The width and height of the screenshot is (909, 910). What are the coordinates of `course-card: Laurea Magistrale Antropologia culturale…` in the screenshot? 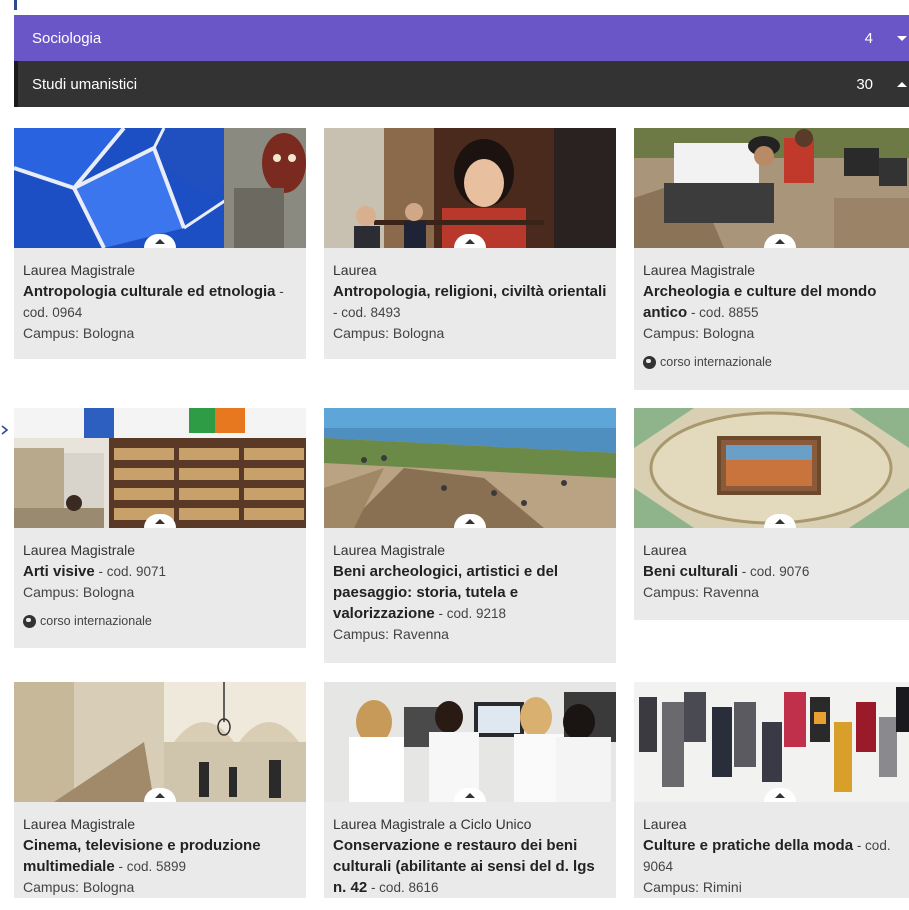 It's located at (160, 243).